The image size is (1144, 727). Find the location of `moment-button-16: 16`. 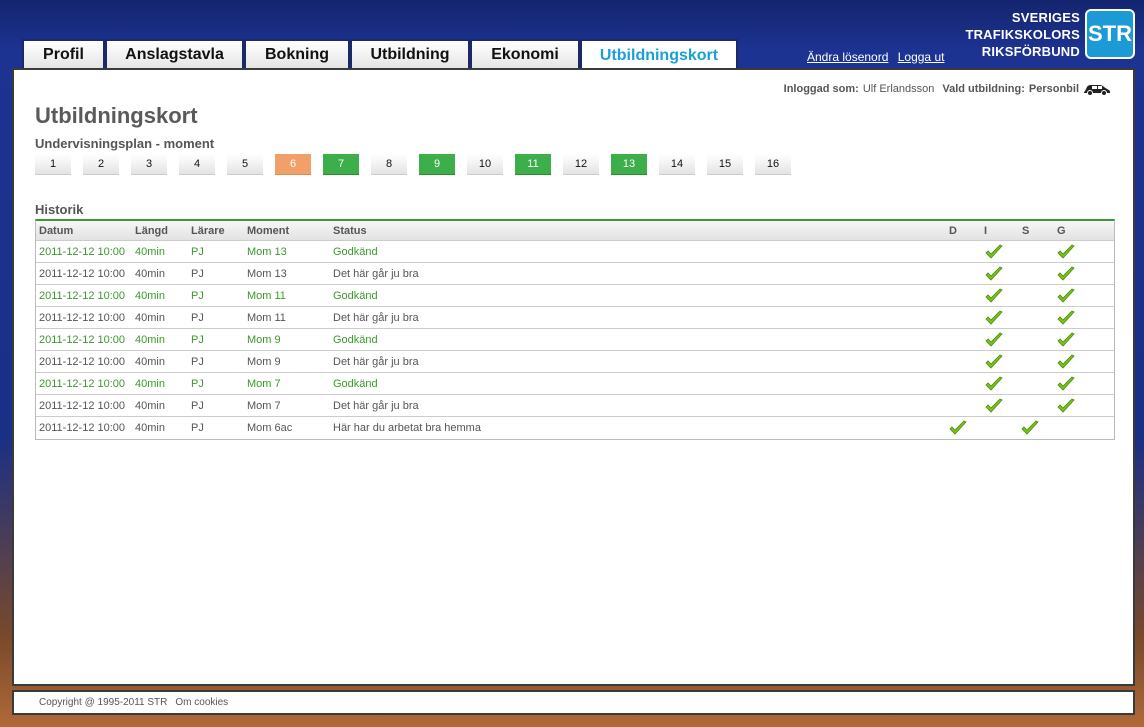

moment-button-16: 16 is located at coordinates (773, 164).